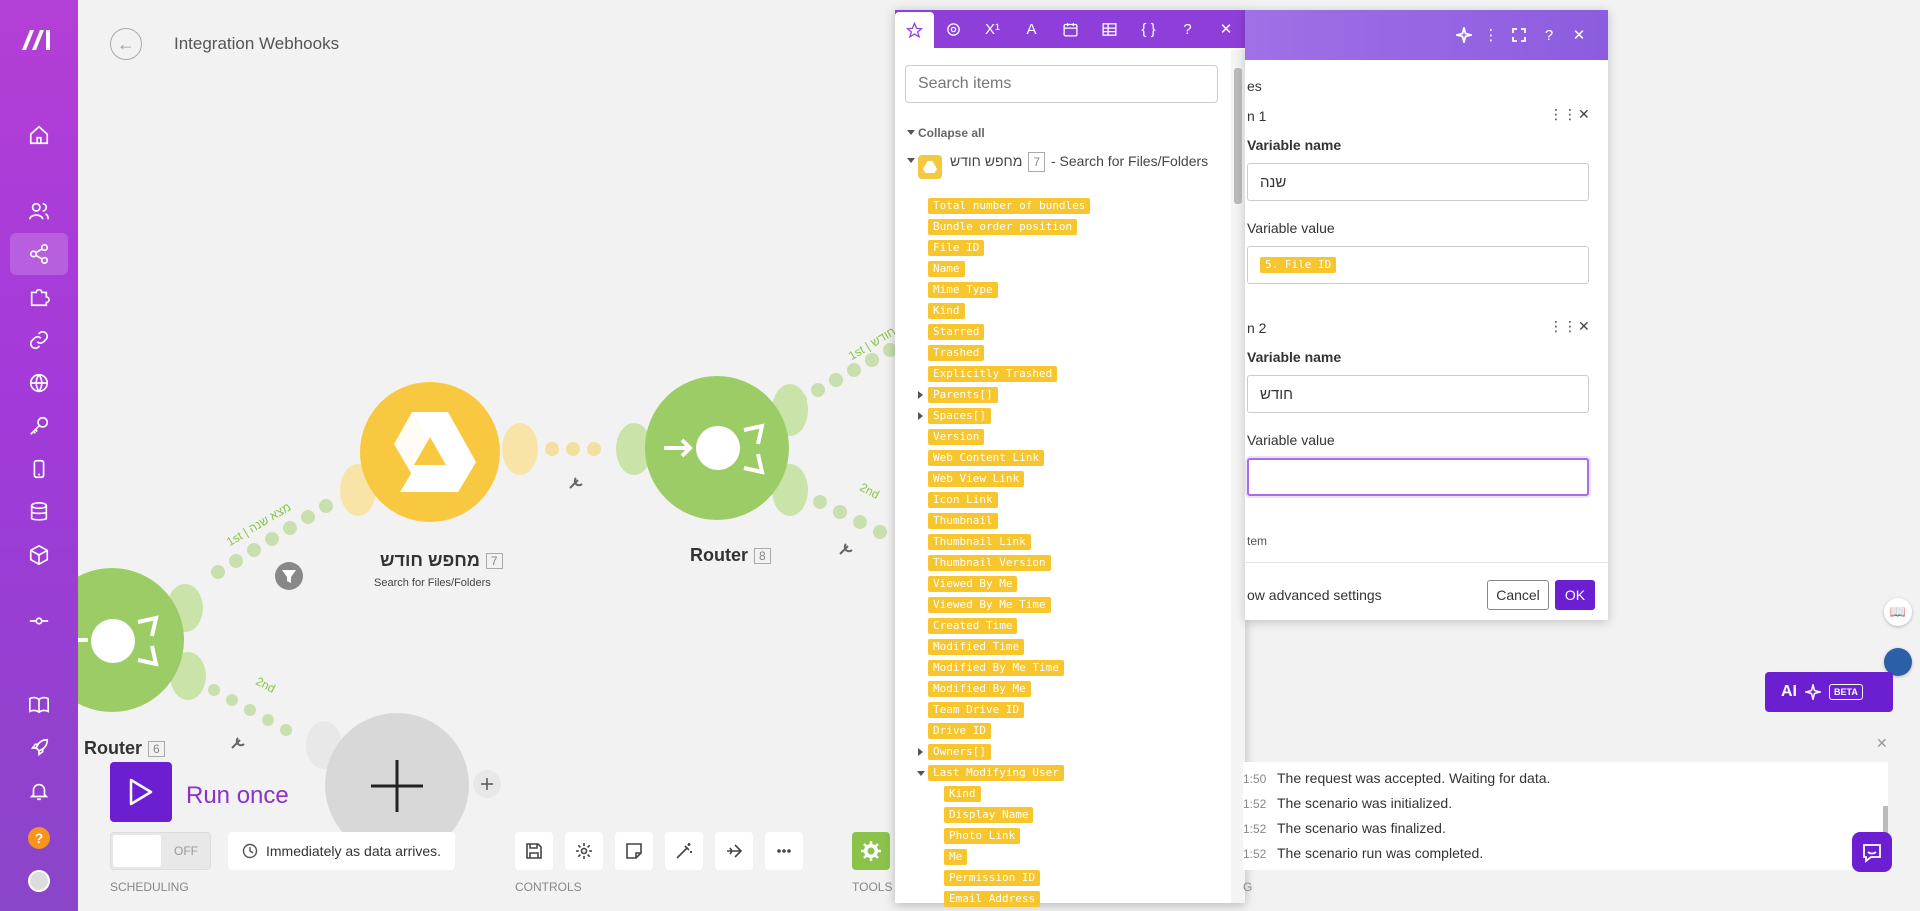 The image size is (1920, 911). Describe the element at coordinates (784, 851) in the screenshot. I see `more-icon` at that location.